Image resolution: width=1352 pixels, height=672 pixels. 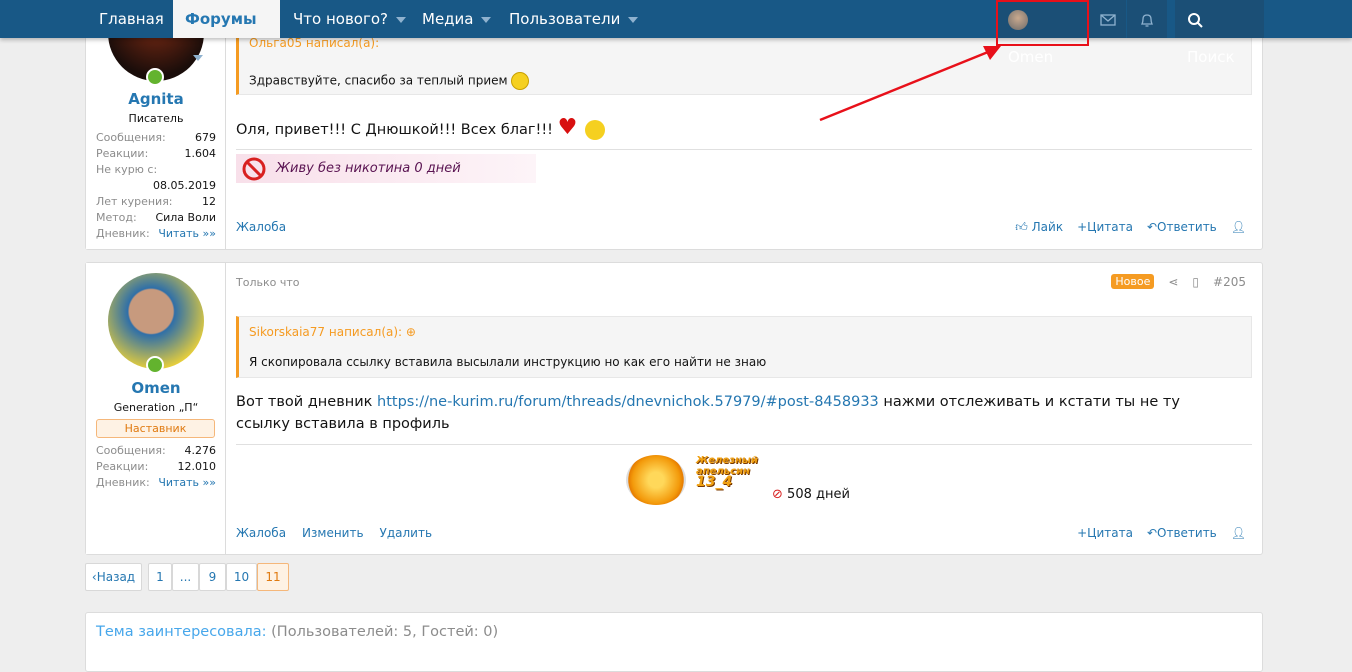 I want to click on user-stat: Сообщения: 679, so click(x=156, y=137).